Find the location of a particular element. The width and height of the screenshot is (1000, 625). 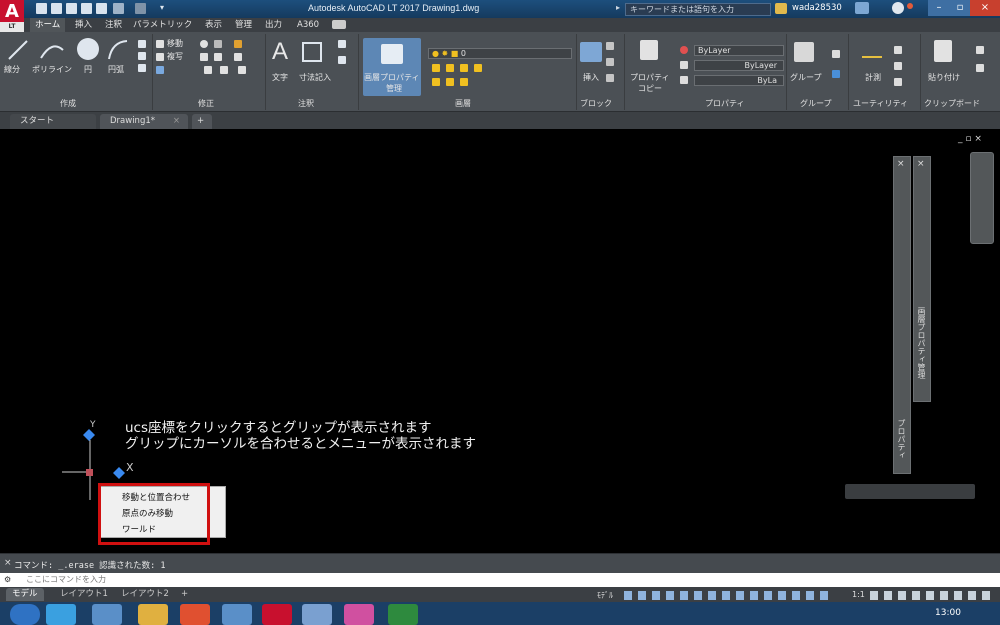

insert-block-icon is located at coordinates (591, 52).